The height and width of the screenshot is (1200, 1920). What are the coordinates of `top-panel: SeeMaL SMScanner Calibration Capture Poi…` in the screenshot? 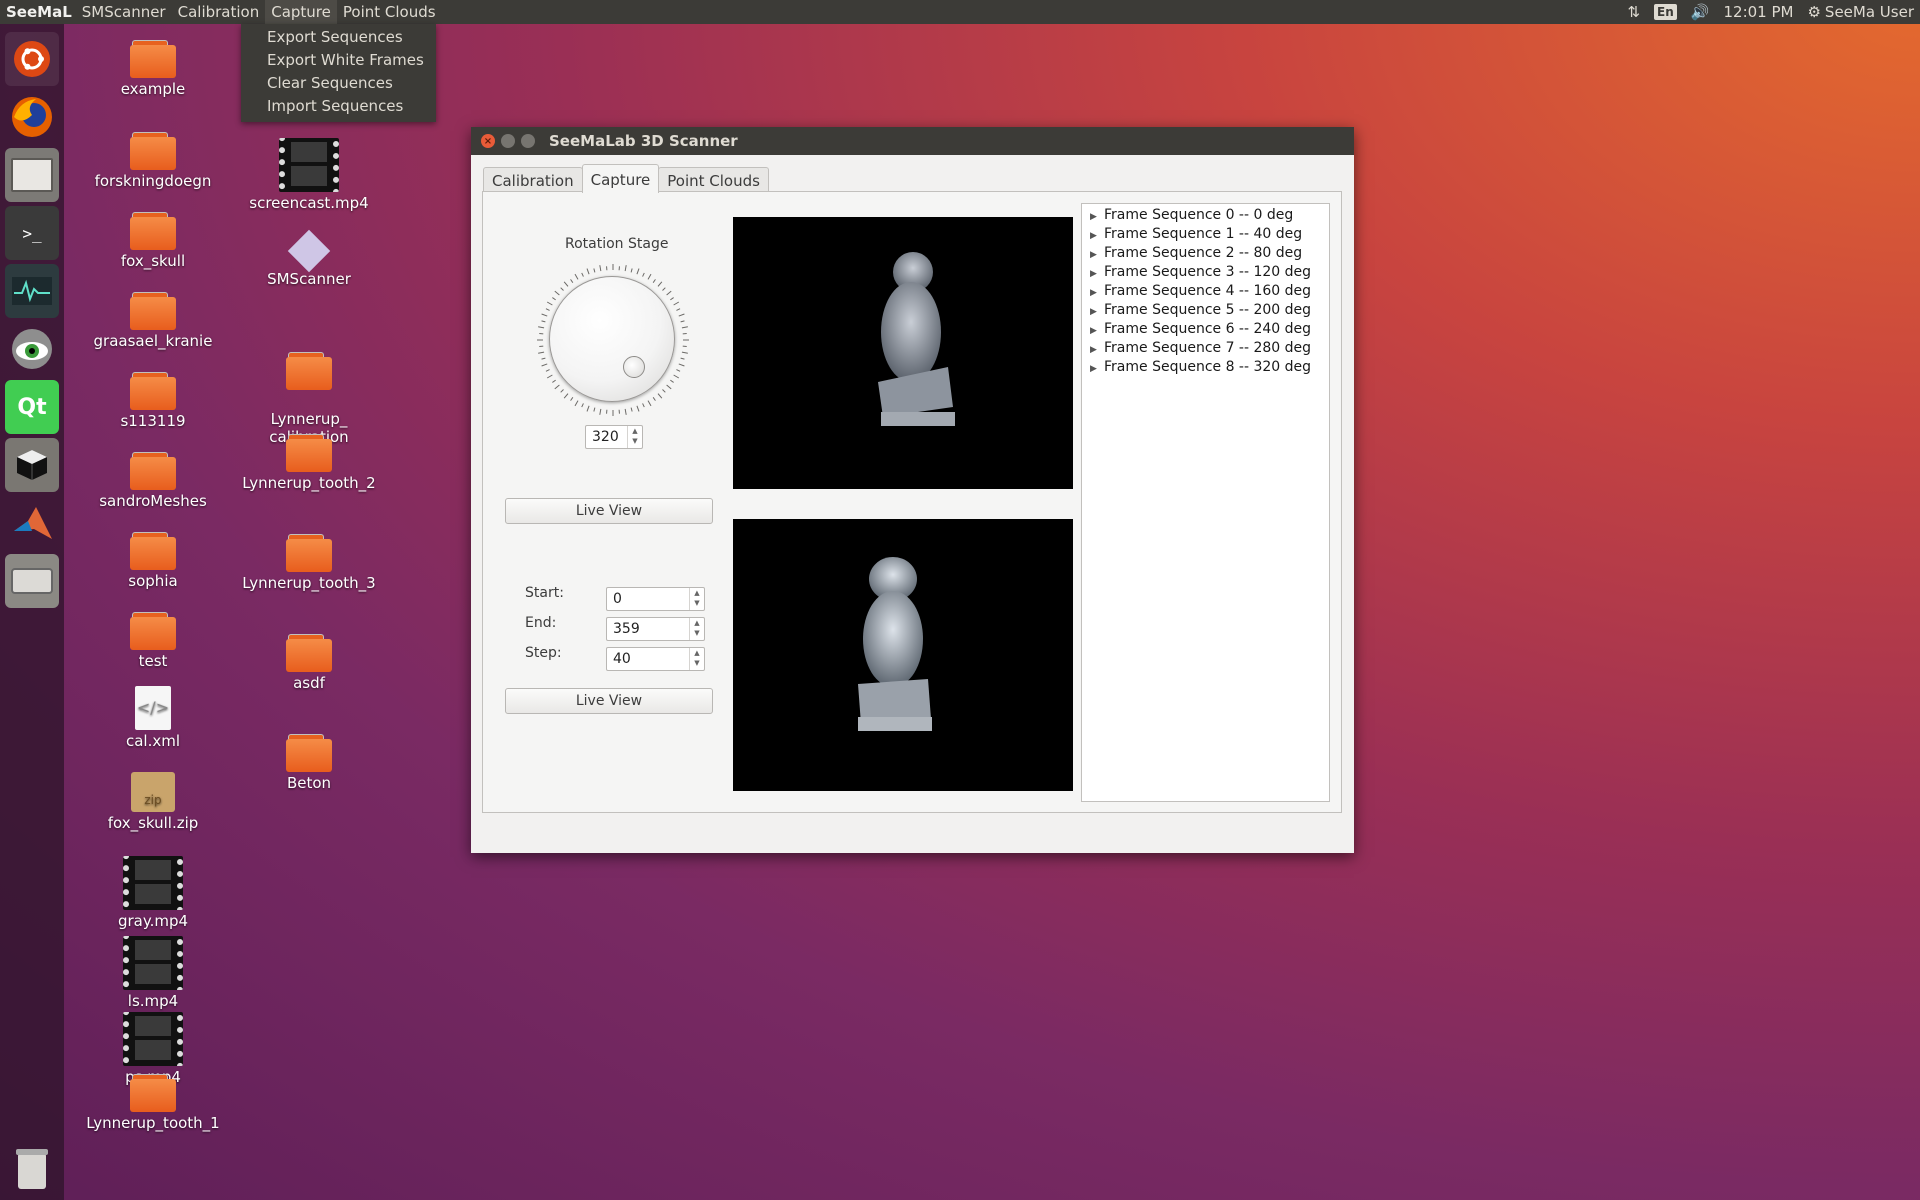 It's located at (960, 12).